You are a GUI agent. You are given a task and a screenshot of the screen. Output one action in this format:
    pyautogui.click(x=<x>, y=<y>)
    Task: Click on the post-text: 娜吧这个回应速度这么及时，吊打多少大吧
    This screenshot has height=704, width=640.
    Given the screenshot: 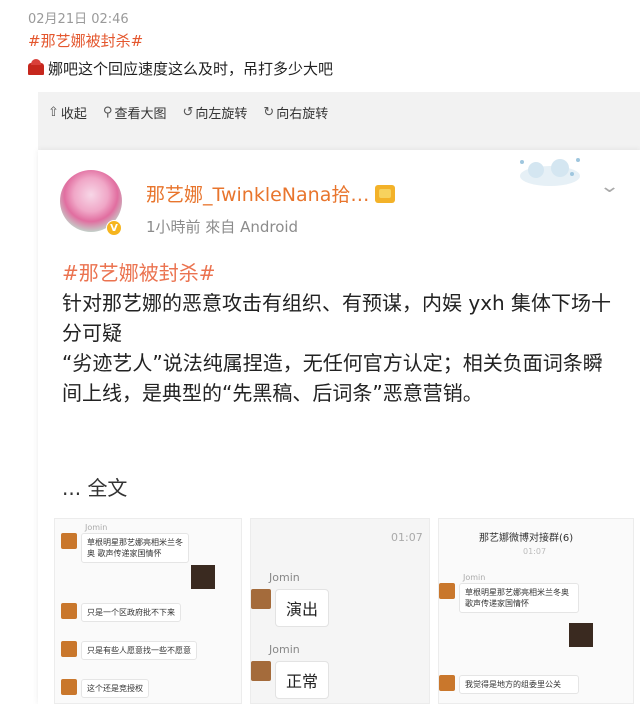 What is the action you would take?
    pyautogui.click(x=191, y=69)
    